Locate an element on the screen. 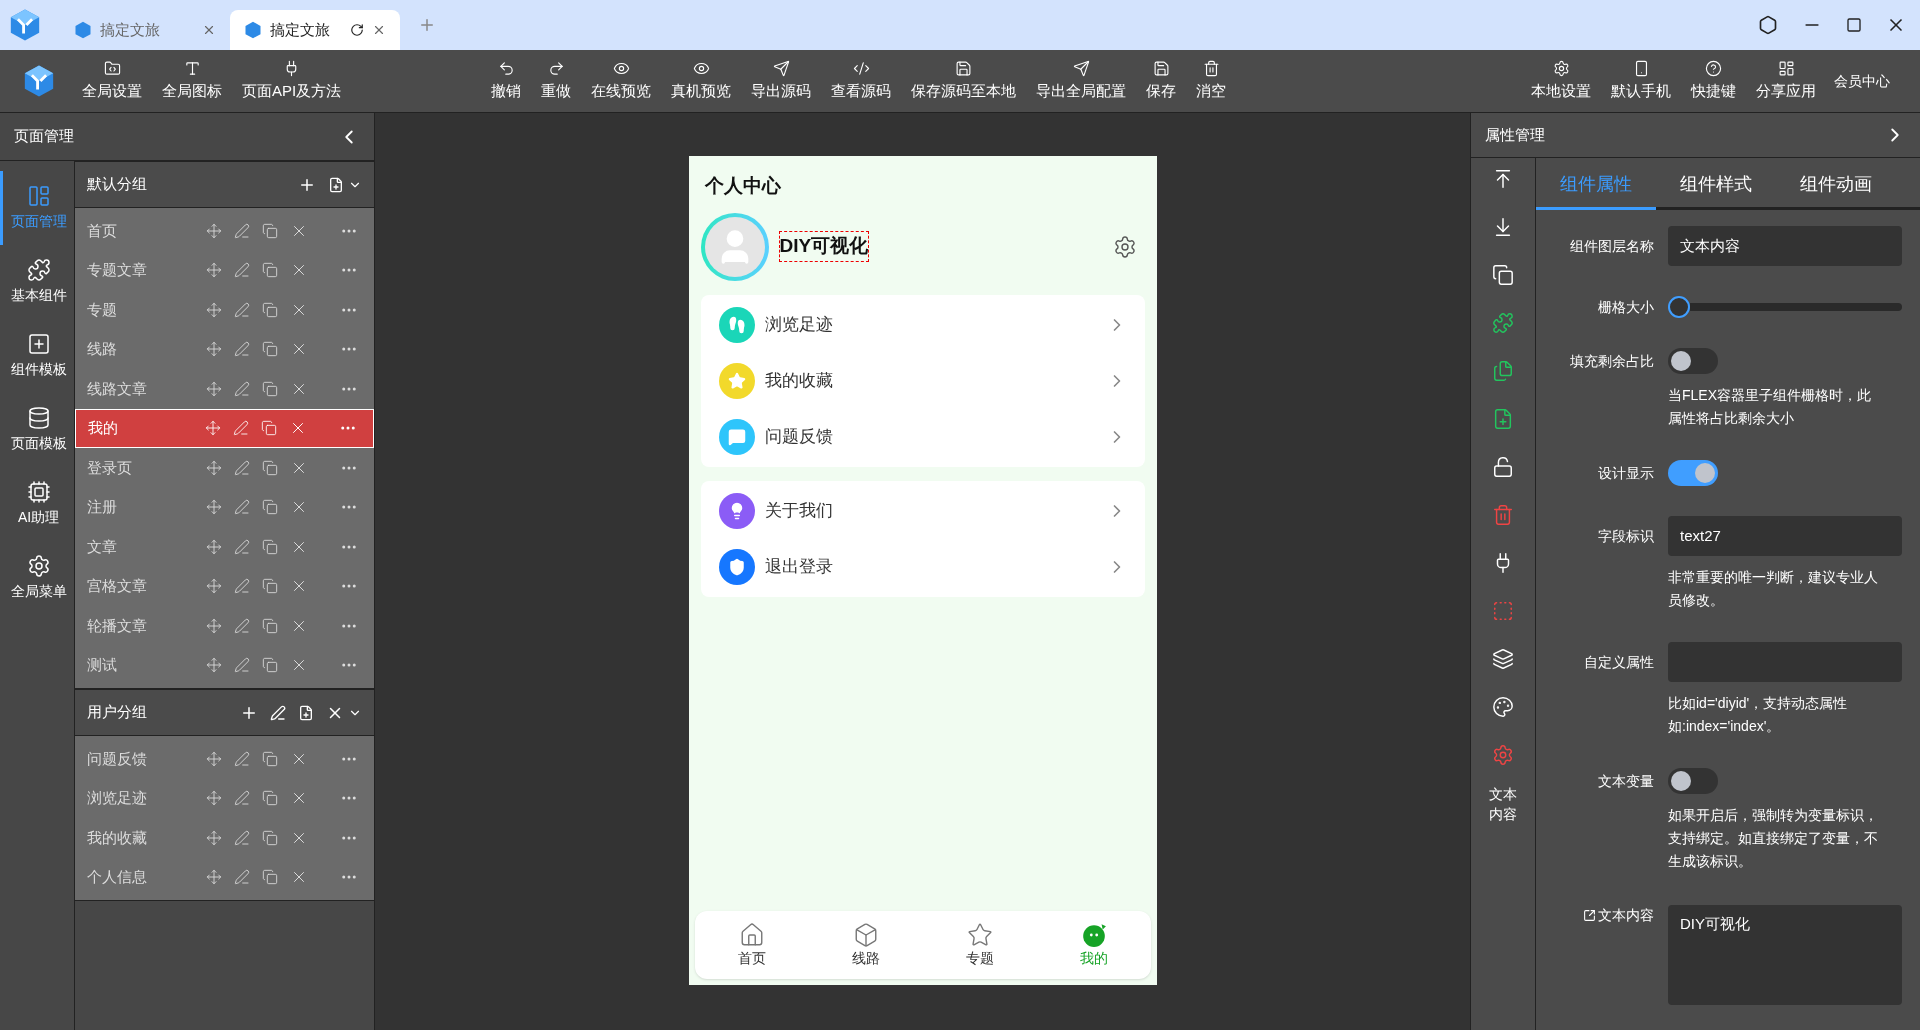  text-input: 文本内容 is located at coordinates (1785, 246).